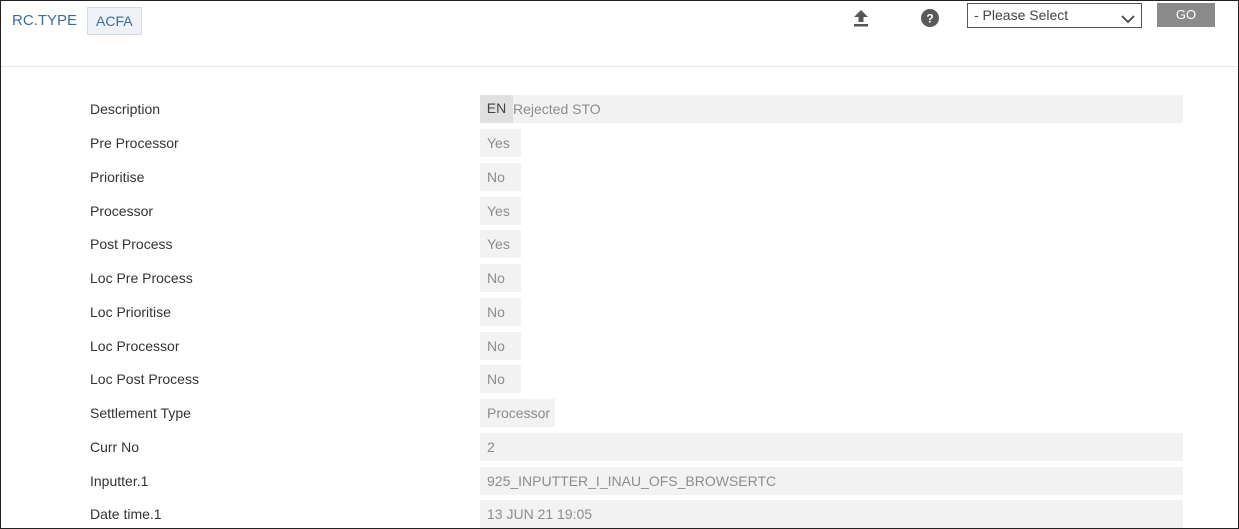 Image resolution: width=1239 pixels, height=529 pixels. Describe the element at coordinates (1186, 15) in the screenshot. I see `go-button: GO` at that location.